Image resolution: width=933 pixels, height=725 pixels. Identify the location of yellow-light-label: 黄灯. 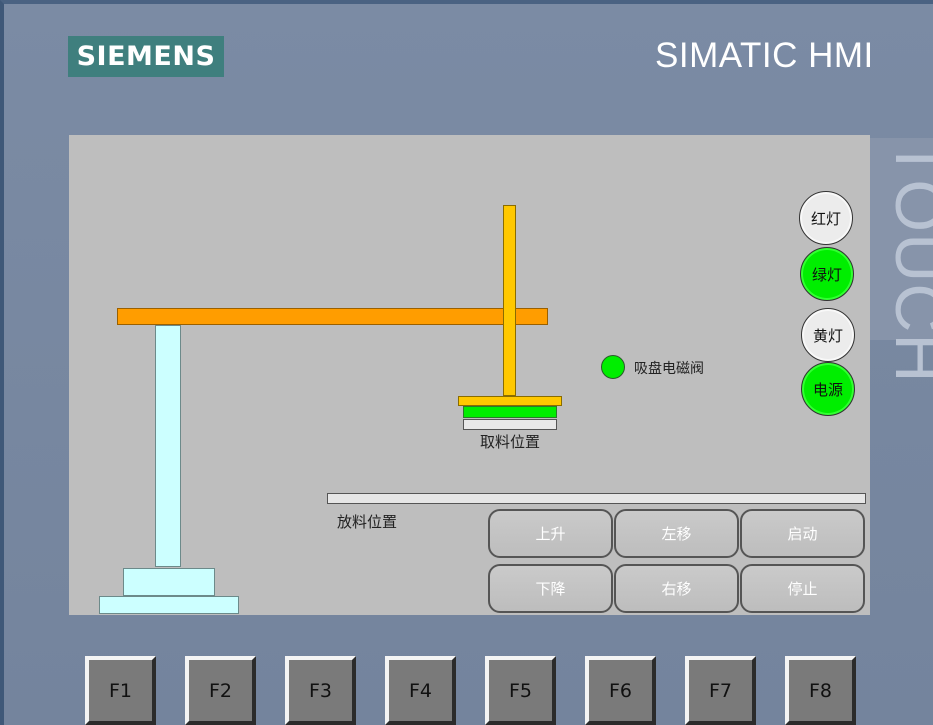
(827, 335).